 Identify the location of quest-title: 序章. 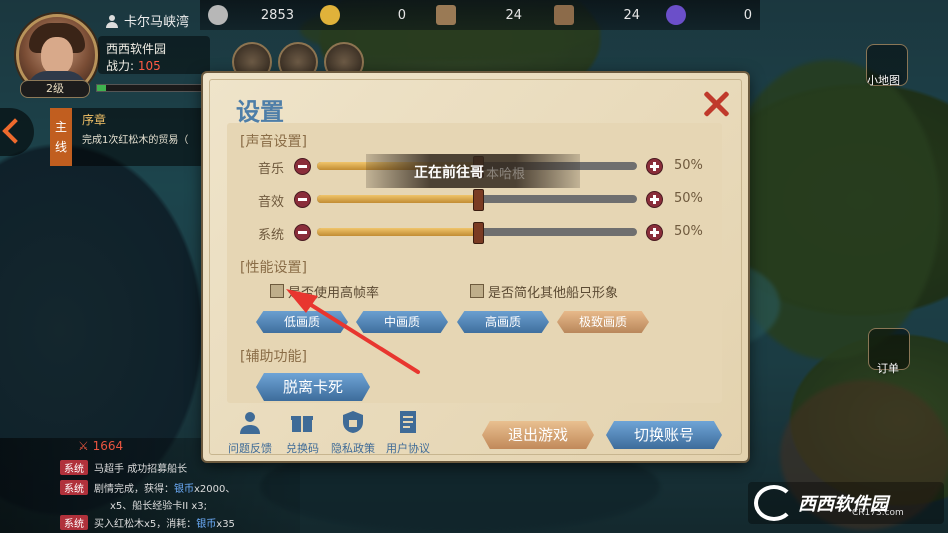
(94, 120).